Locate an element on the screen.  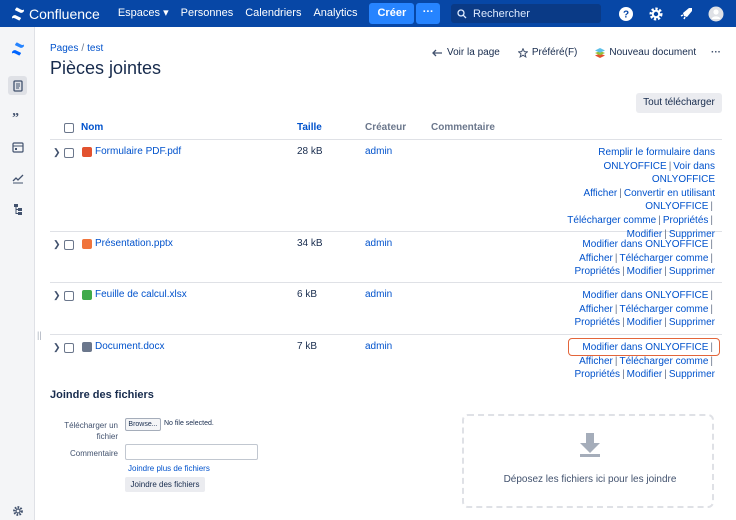
search-input: Rechercher is located at coordinates (526, 13).